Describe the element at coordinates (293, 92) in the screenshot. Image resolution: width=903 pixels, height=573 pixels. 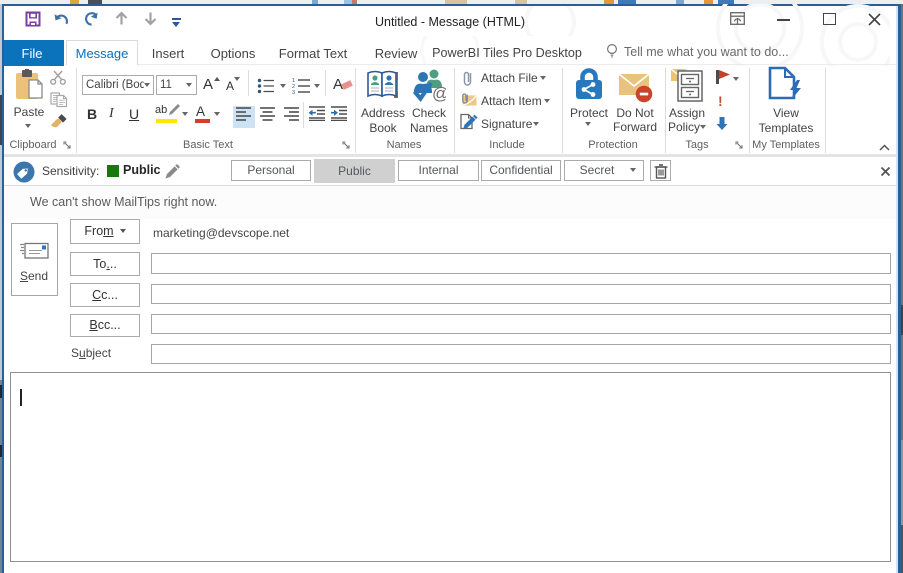
I see `svg-text: 3` at that location.